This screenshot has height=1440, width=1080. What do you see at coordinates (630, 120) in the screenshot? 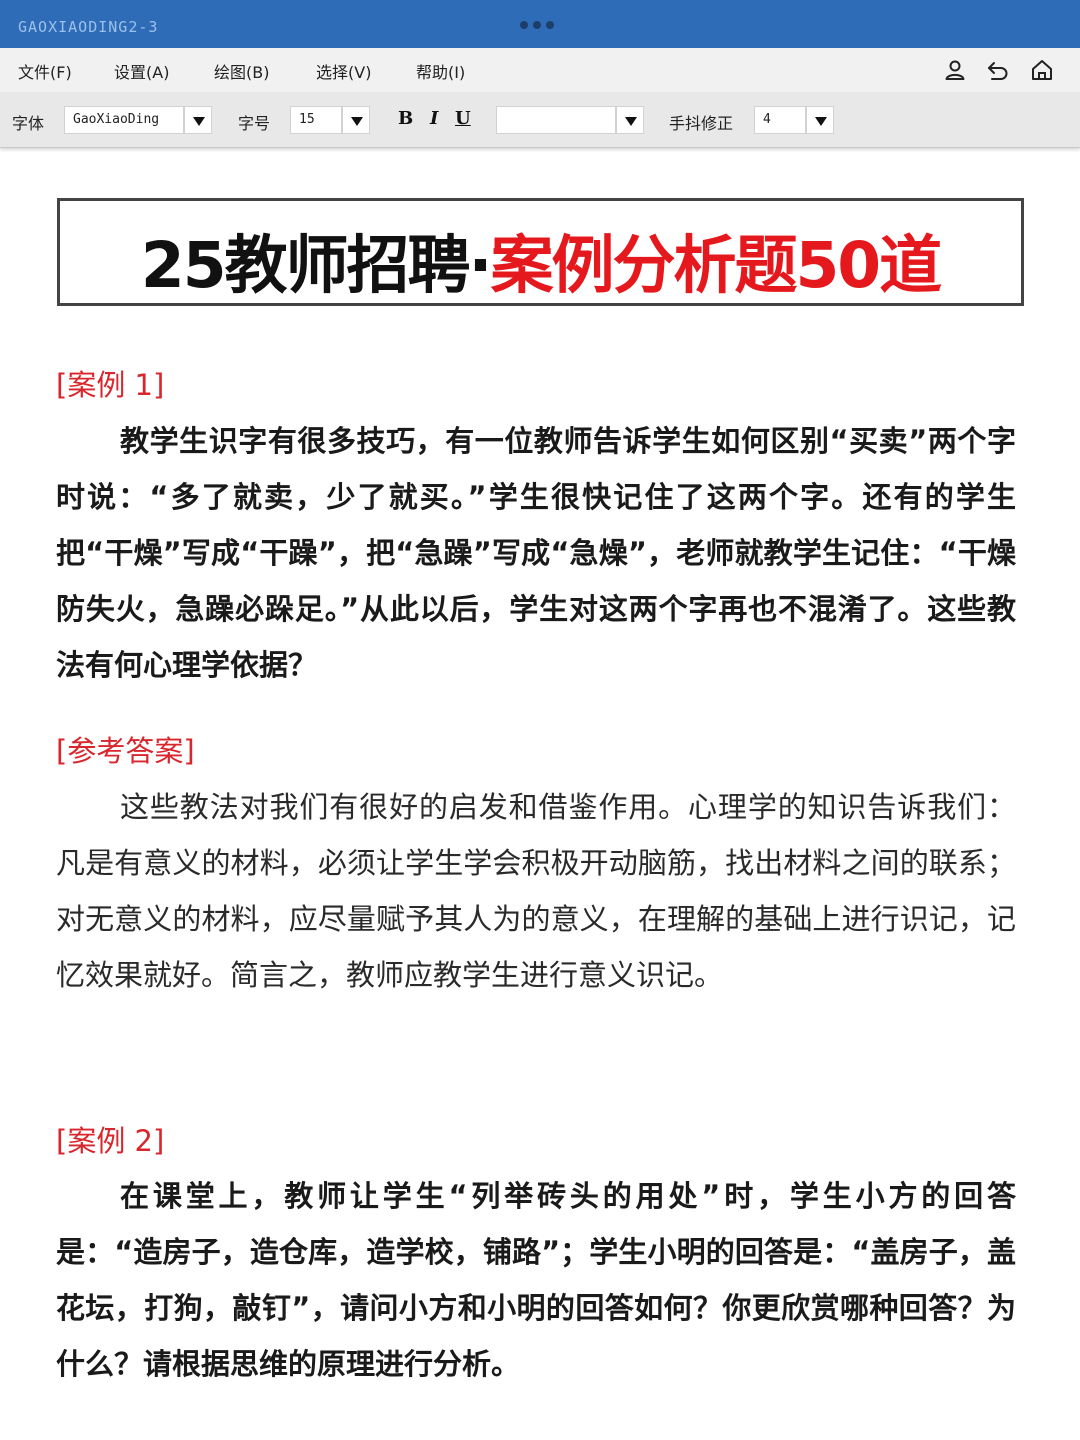
I see `style-dropdown-icon` at bounding box center [630, 120].